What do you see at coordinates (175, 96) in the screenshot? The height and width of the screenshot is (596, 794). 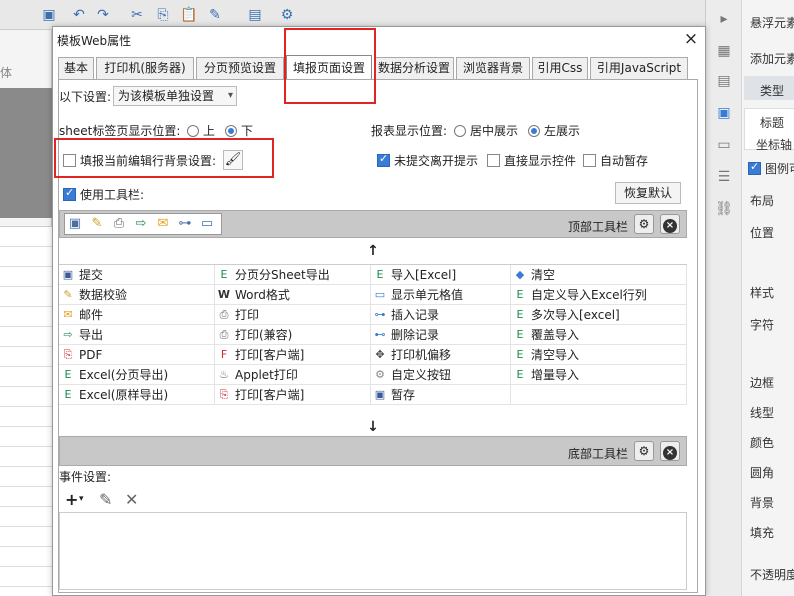 I see `setting-select: 为该模板单独设置 ▾` at bounding box center [175, 96].